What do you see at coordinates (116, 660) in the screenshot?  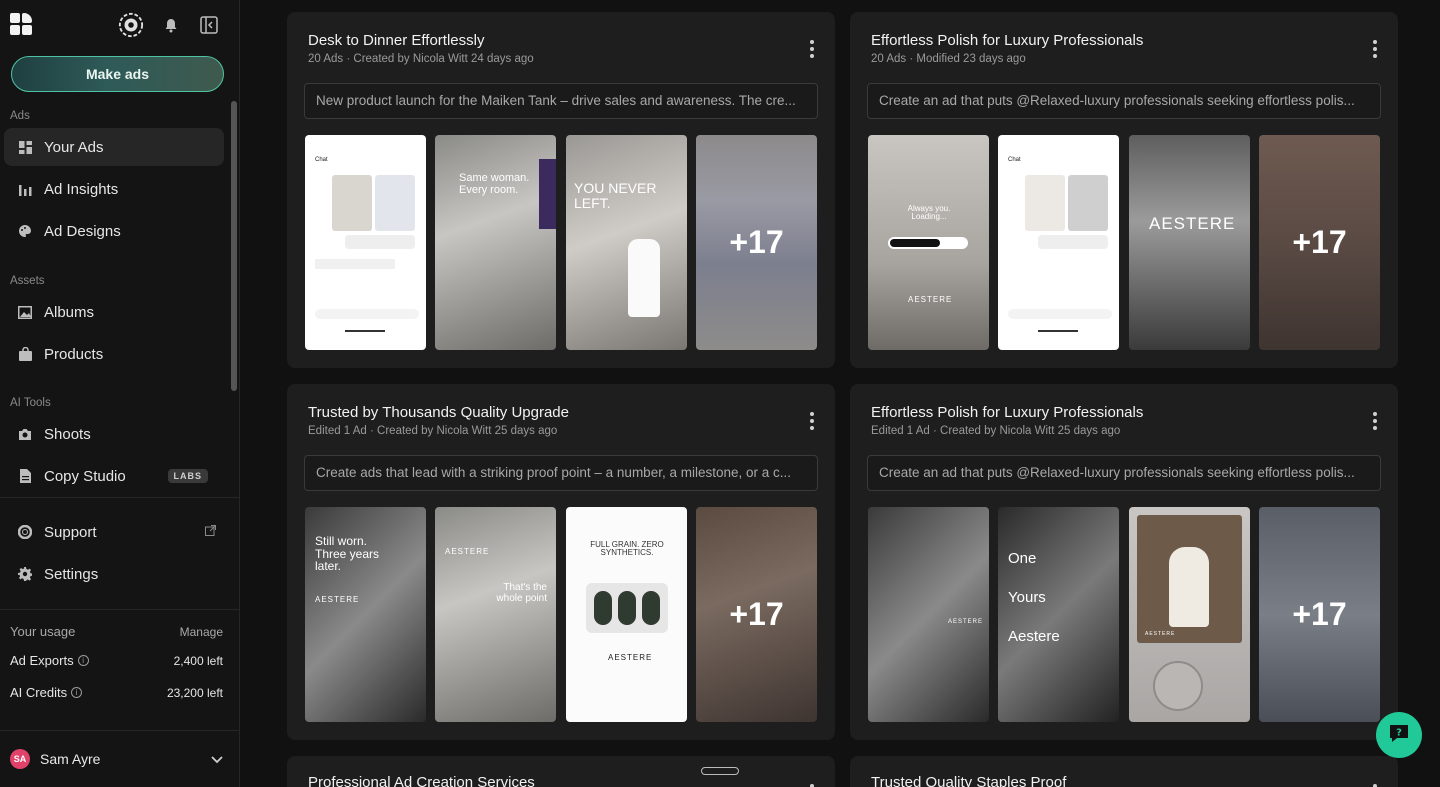 I see `usage-ad-exports: Ad Exports i 2,400 left` at bounding box center [116, 660].